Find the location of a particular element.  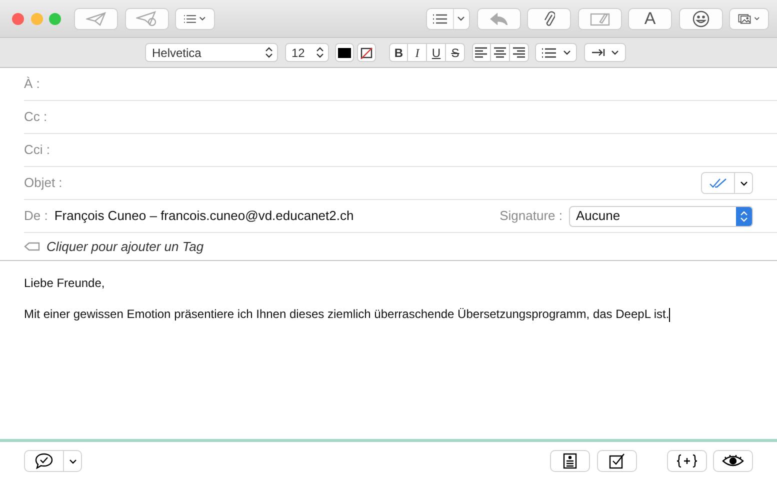

photo-icon is located at coordinates (744, 19).